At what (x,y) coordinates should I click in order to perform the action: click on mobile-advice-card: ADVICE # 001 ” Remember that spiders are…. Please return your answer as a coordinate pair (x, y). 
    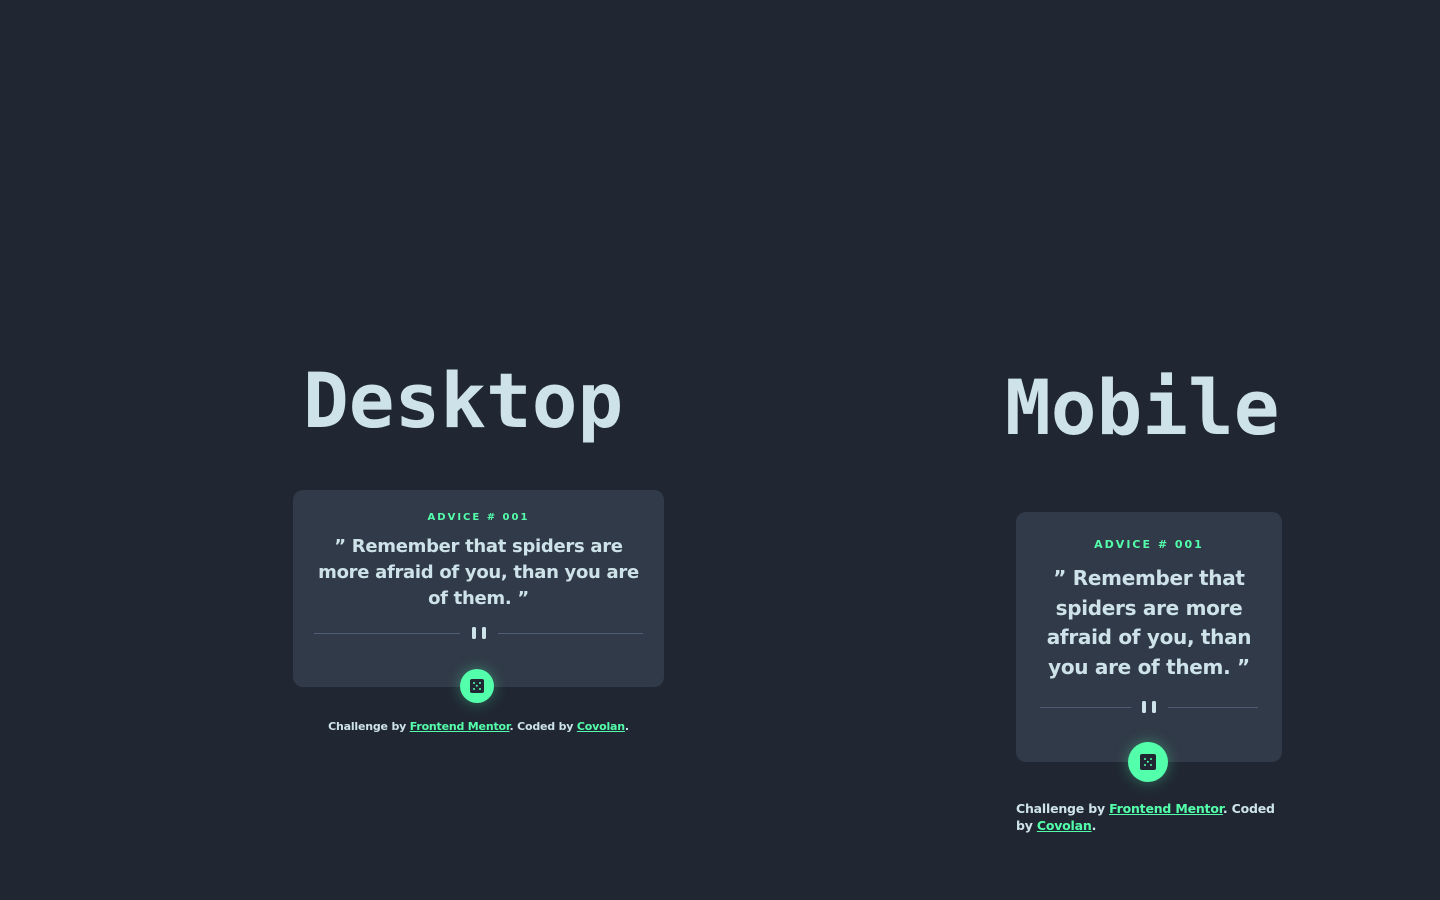
    Looking at the image, I should click on (1149, 637).